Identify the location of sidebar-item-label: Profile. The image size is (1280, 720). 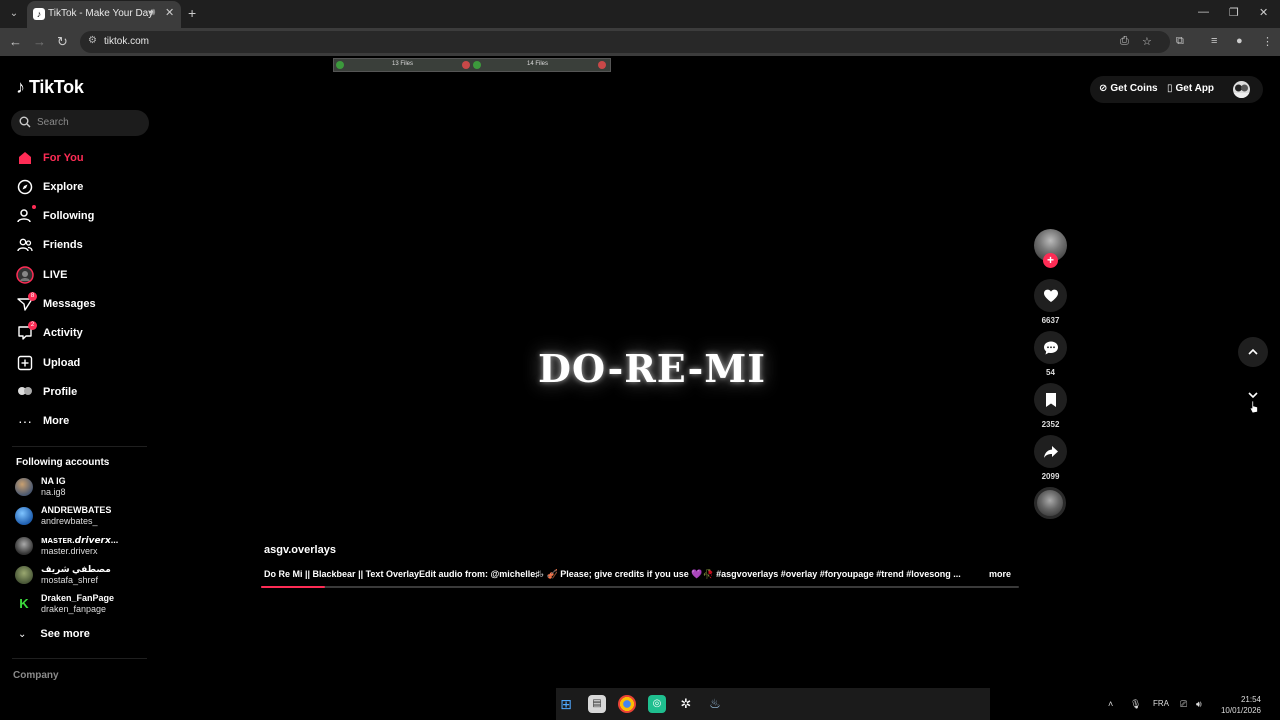
(60, 392).